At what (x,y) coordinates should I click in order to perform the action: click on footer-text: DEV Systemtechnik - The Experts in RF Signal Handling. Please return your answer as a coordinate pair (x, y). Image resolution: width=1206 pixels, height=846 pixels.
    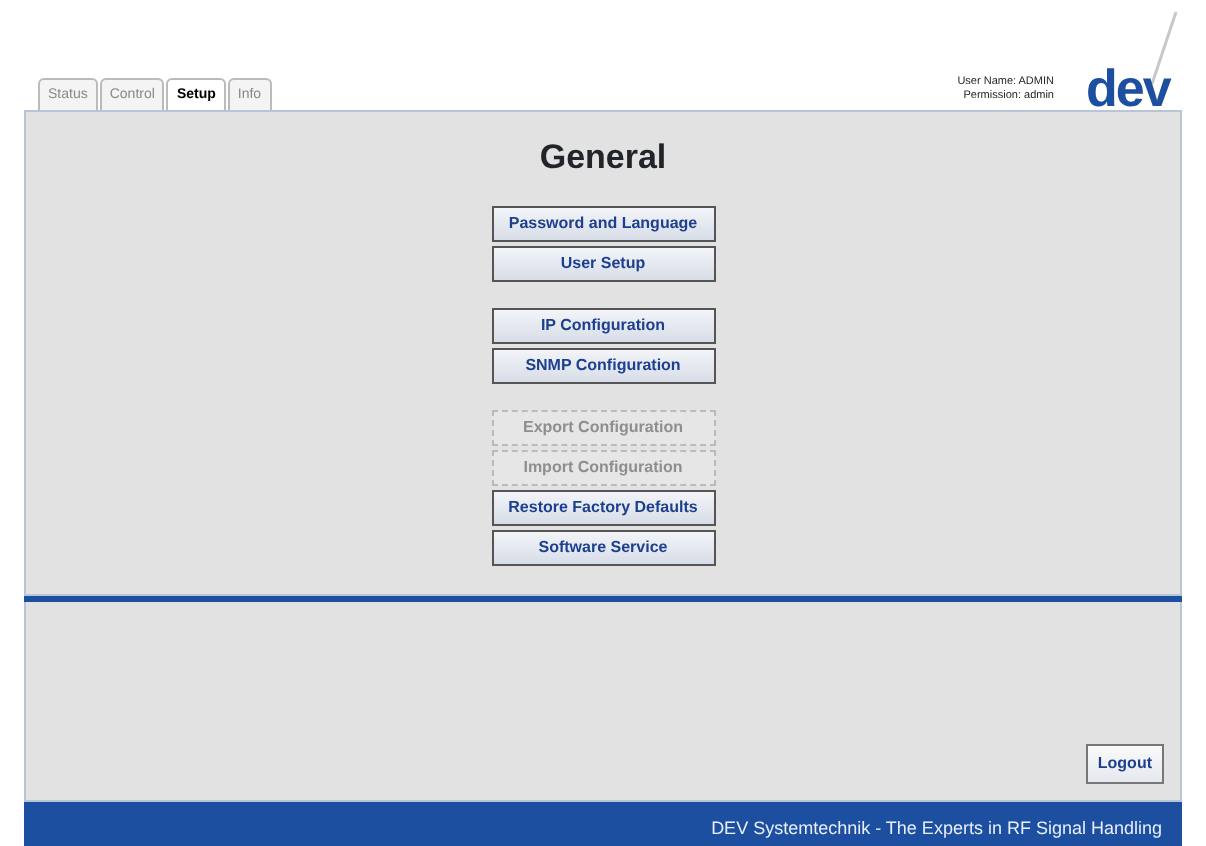
    Looking at the image, I should click on (603, 824).